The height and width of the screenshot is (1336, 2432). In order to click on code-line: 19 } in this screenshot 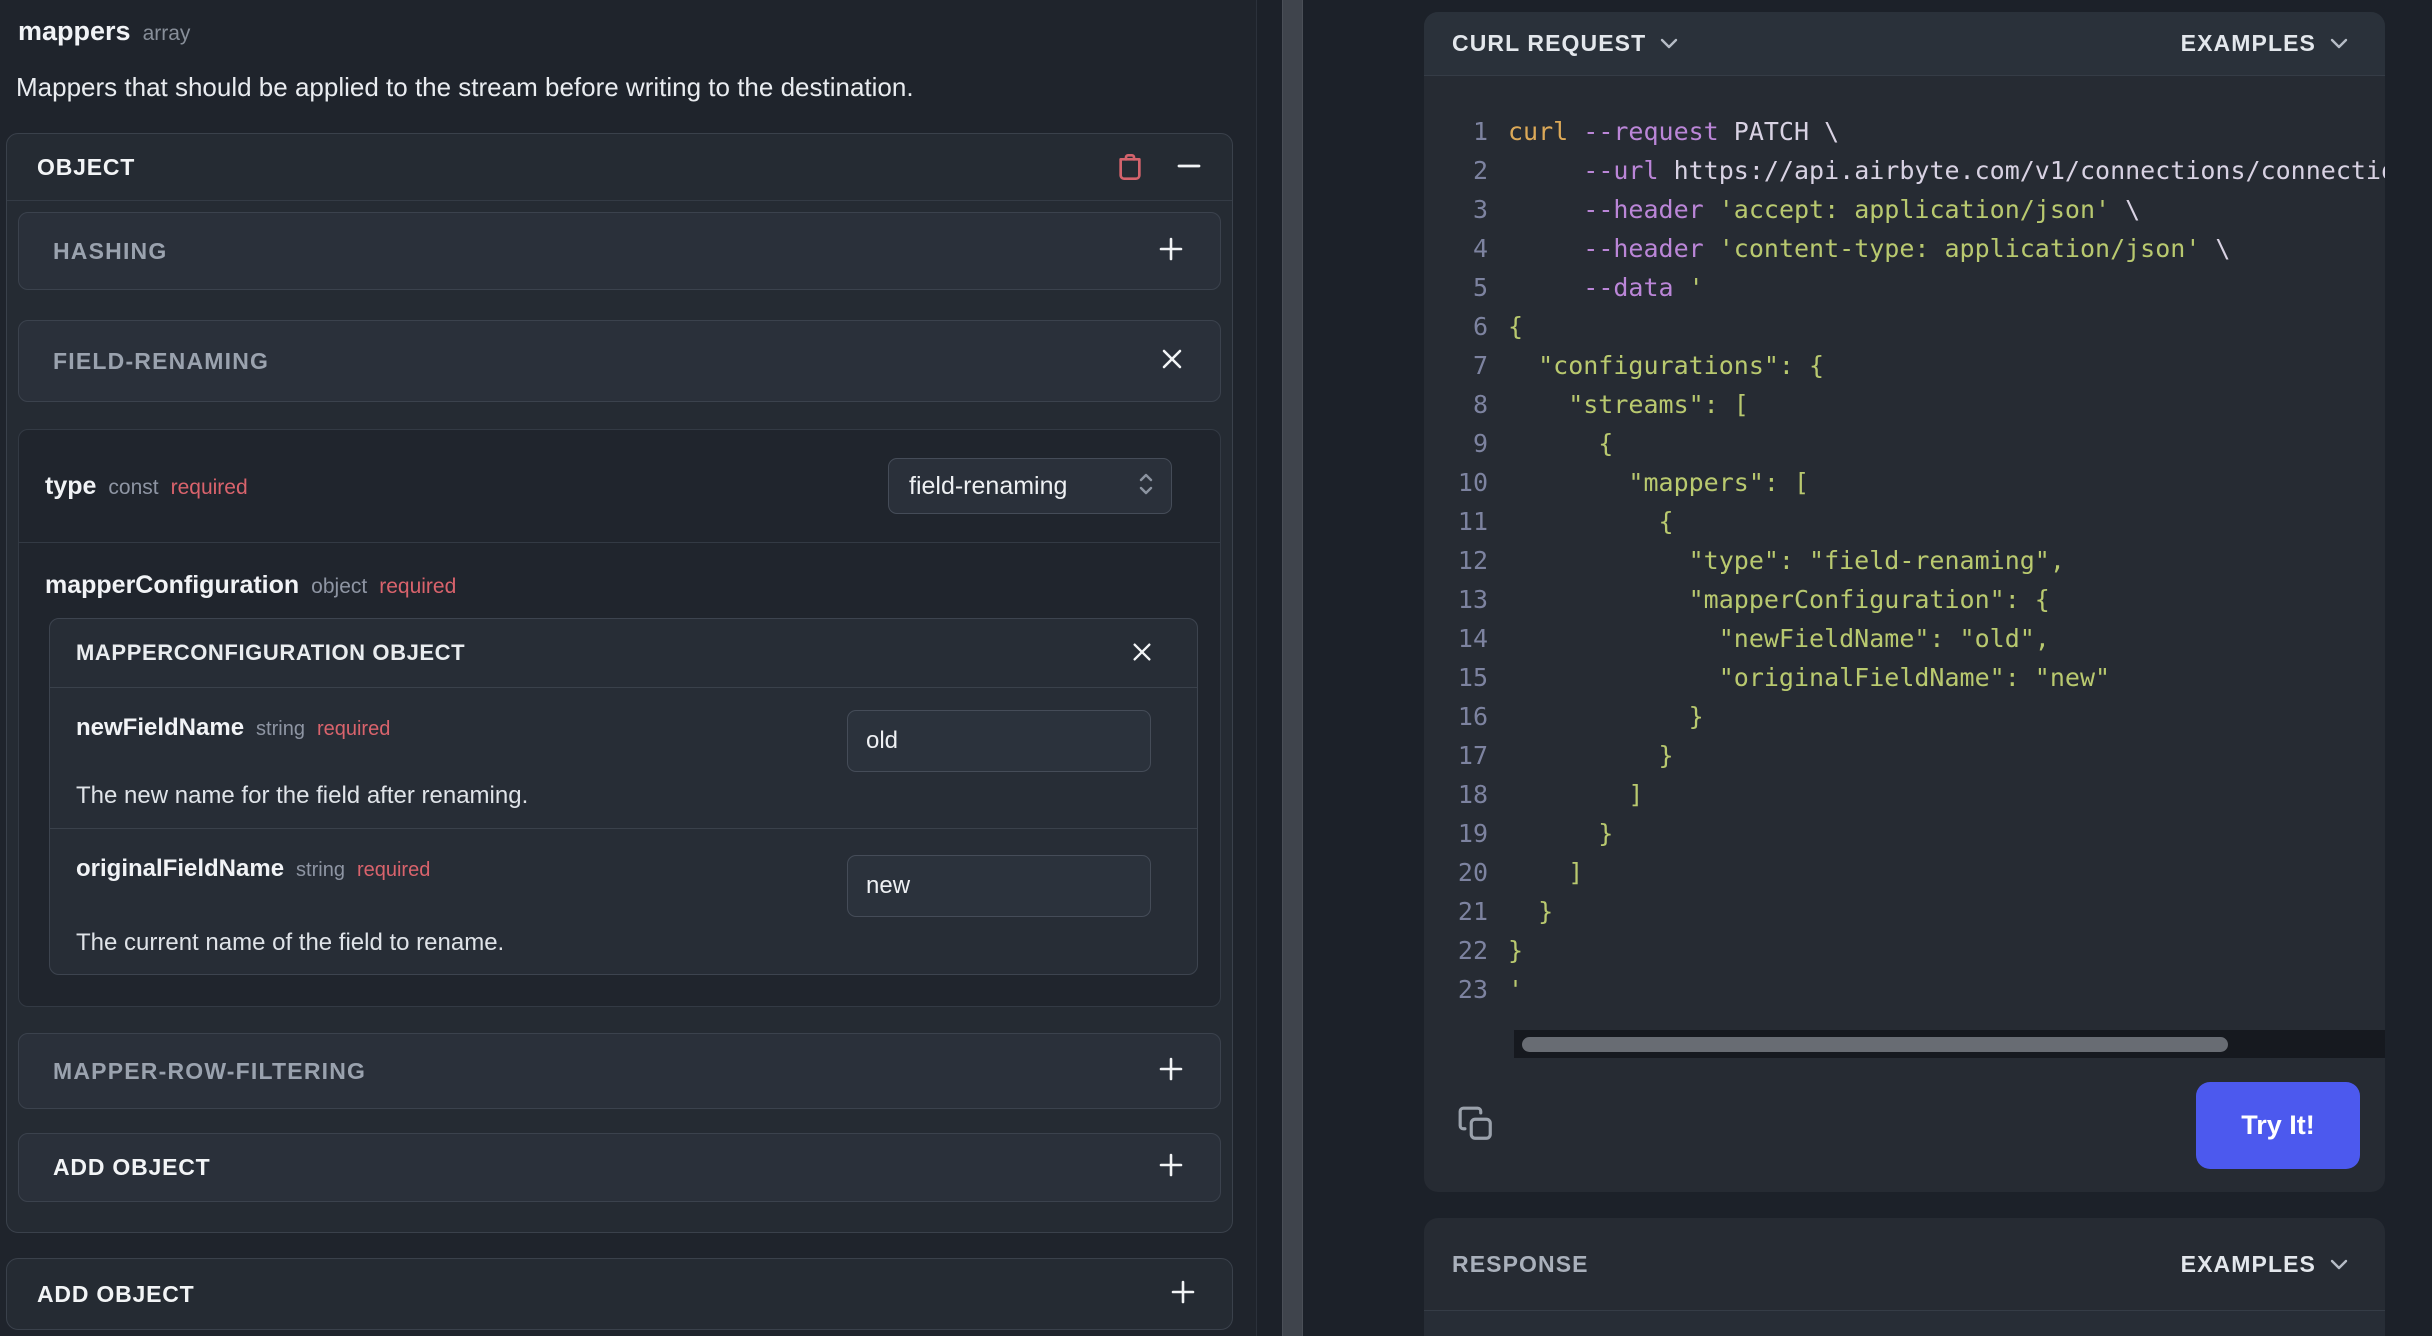, I will do `click(1904, 833)`.